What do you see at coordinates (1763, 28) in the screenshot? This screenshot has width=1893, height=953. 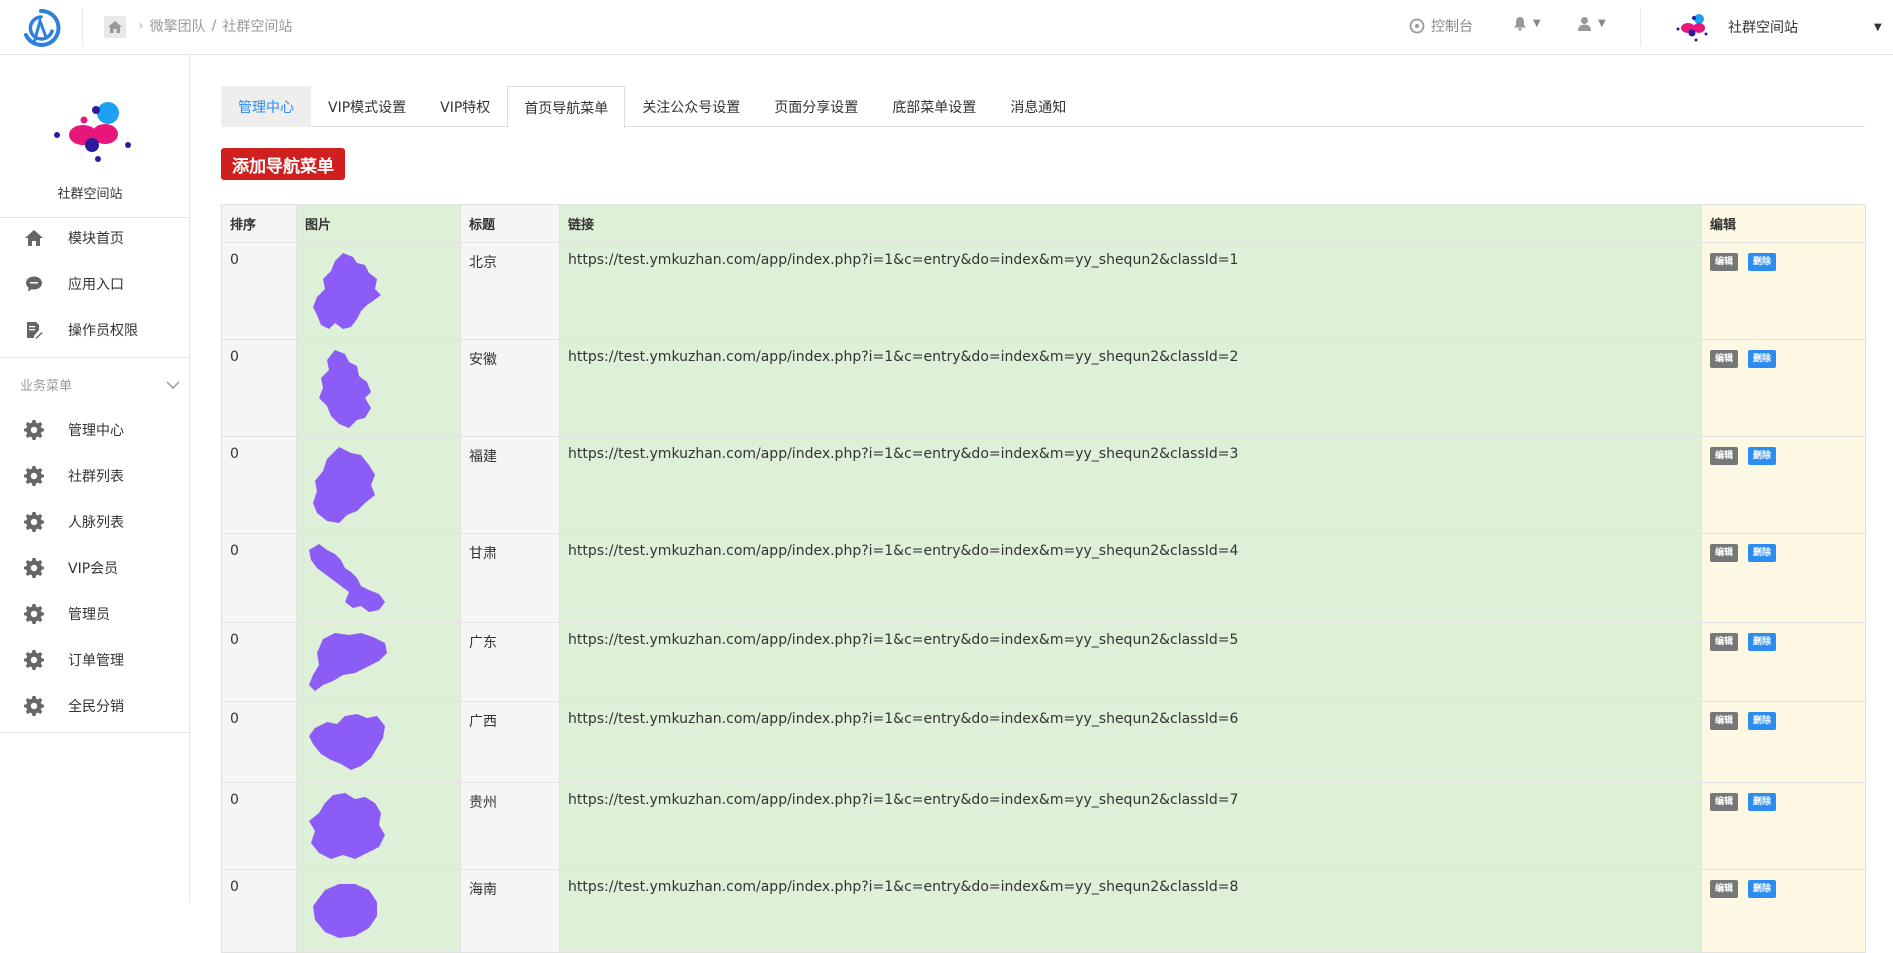 I see `account-name: 社群空间站` at bounding box center [1763, 28].